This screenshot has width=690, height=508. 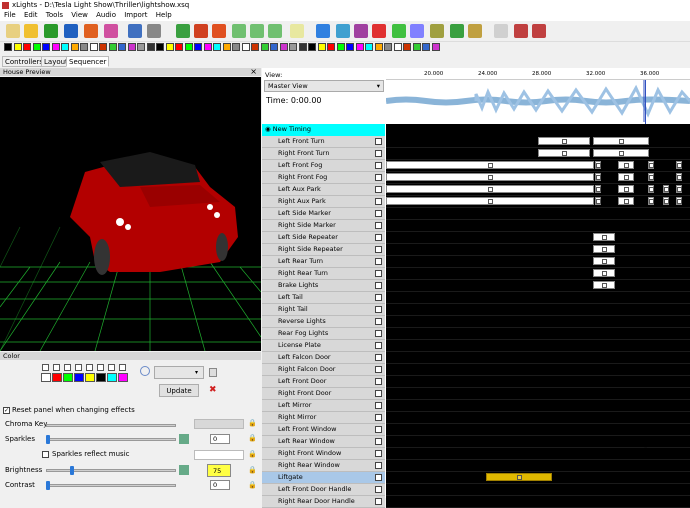 I want to click on menu-help: Help, so click(x=164, y=15).